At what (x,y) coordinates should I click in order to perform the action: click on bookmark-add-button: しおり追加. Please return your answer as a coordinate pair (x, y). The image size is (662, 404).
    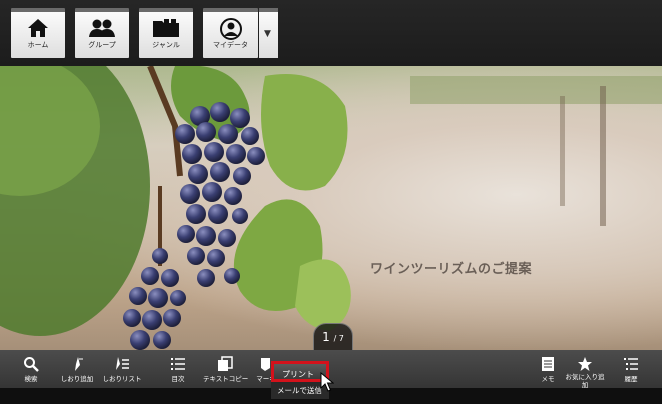
    Looking at the image, I should click on (77, 369).